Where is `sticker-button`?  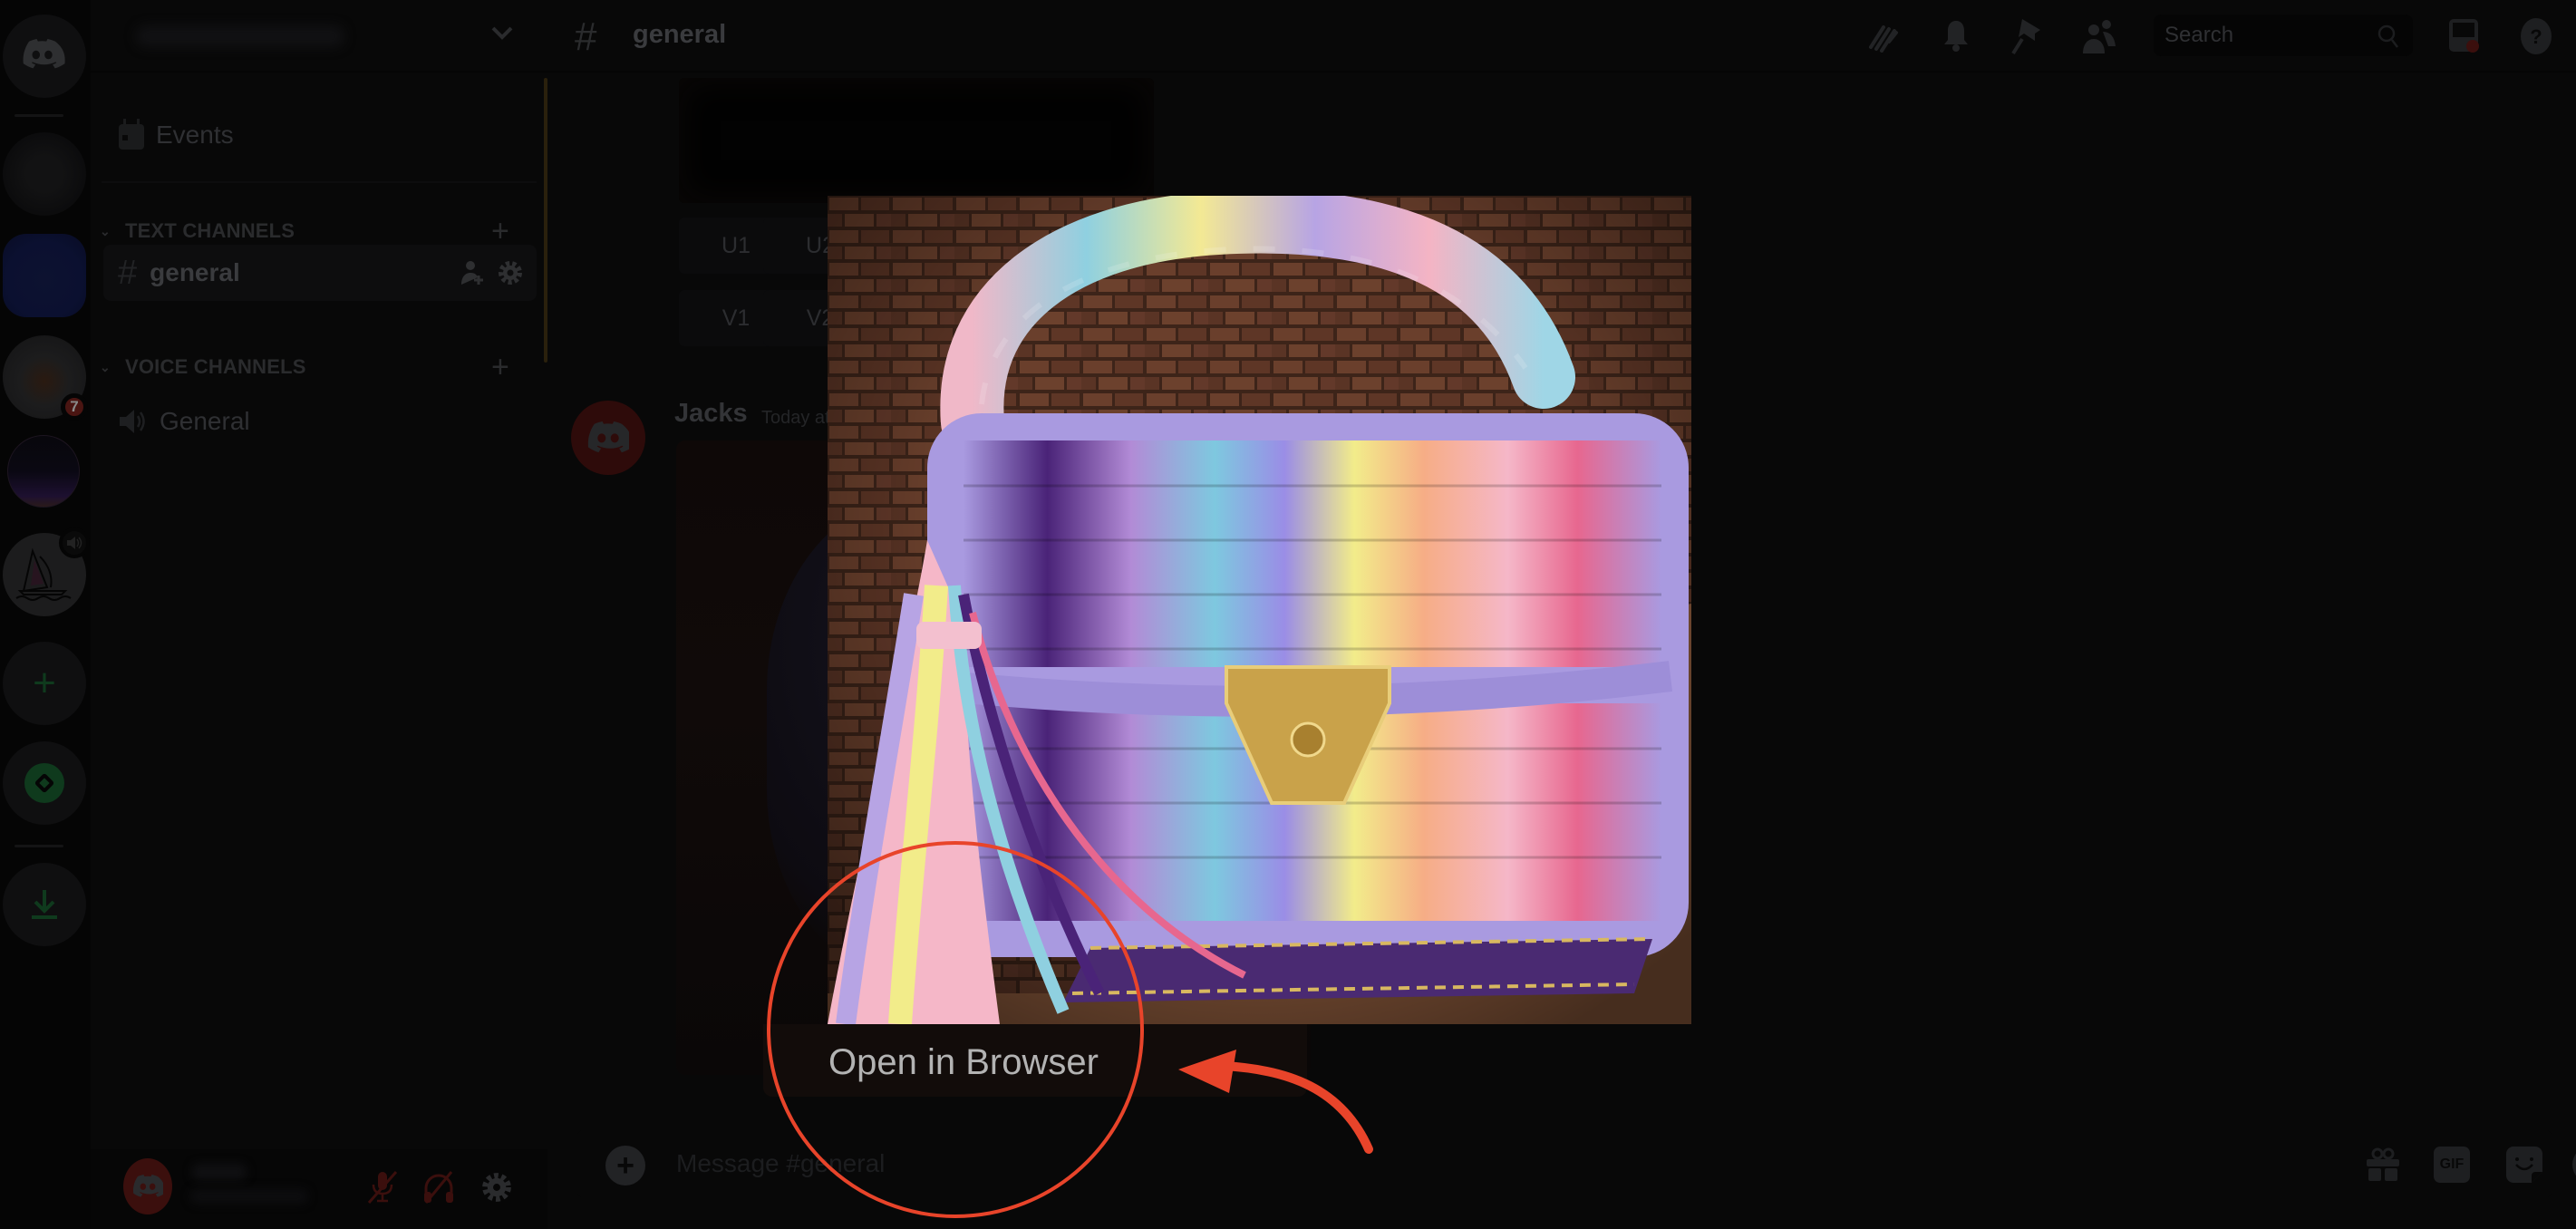 sticker-button is located at coordinates (2524, 1164).